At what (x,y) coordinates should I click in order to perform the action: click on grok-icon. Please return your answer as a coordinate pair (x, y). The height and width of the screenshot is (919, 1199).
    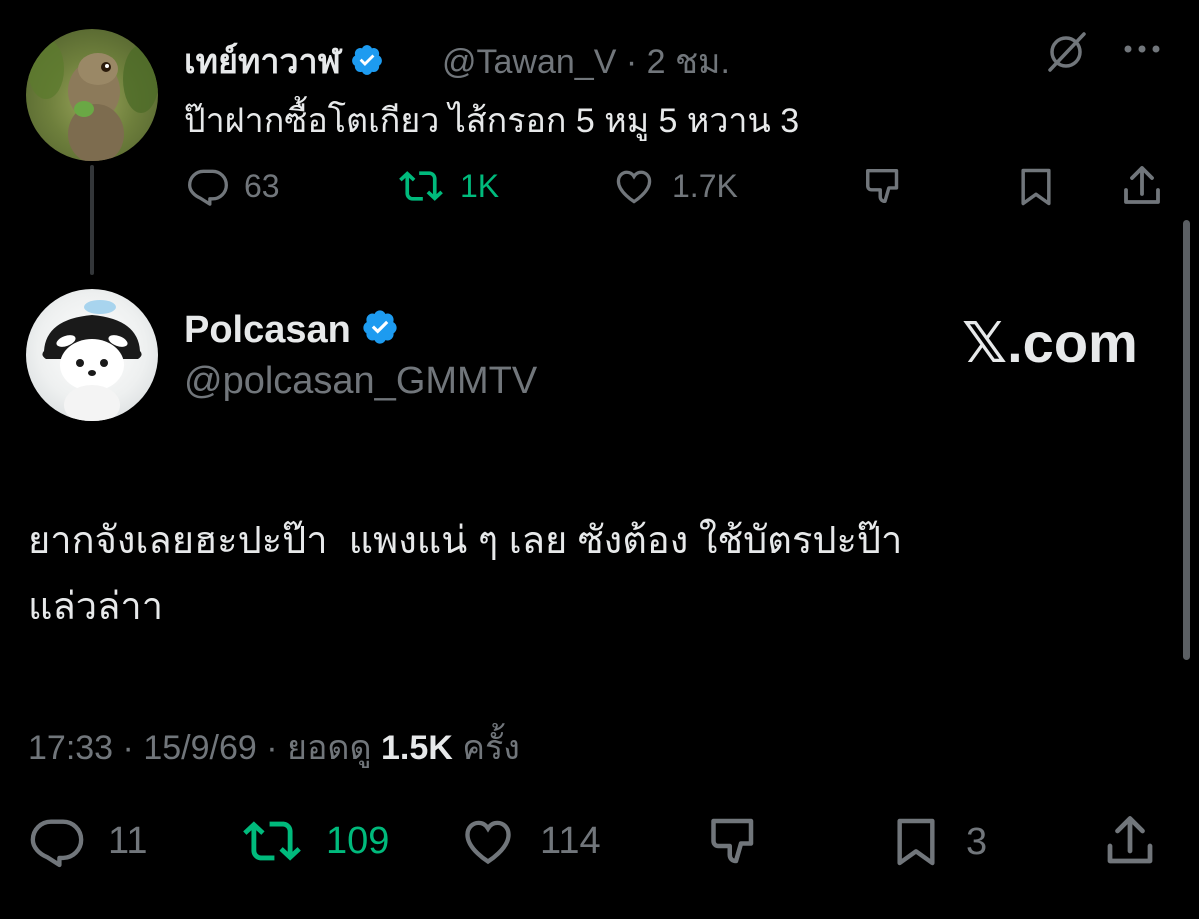
    Looking at the image, I should click on (1066, 54).